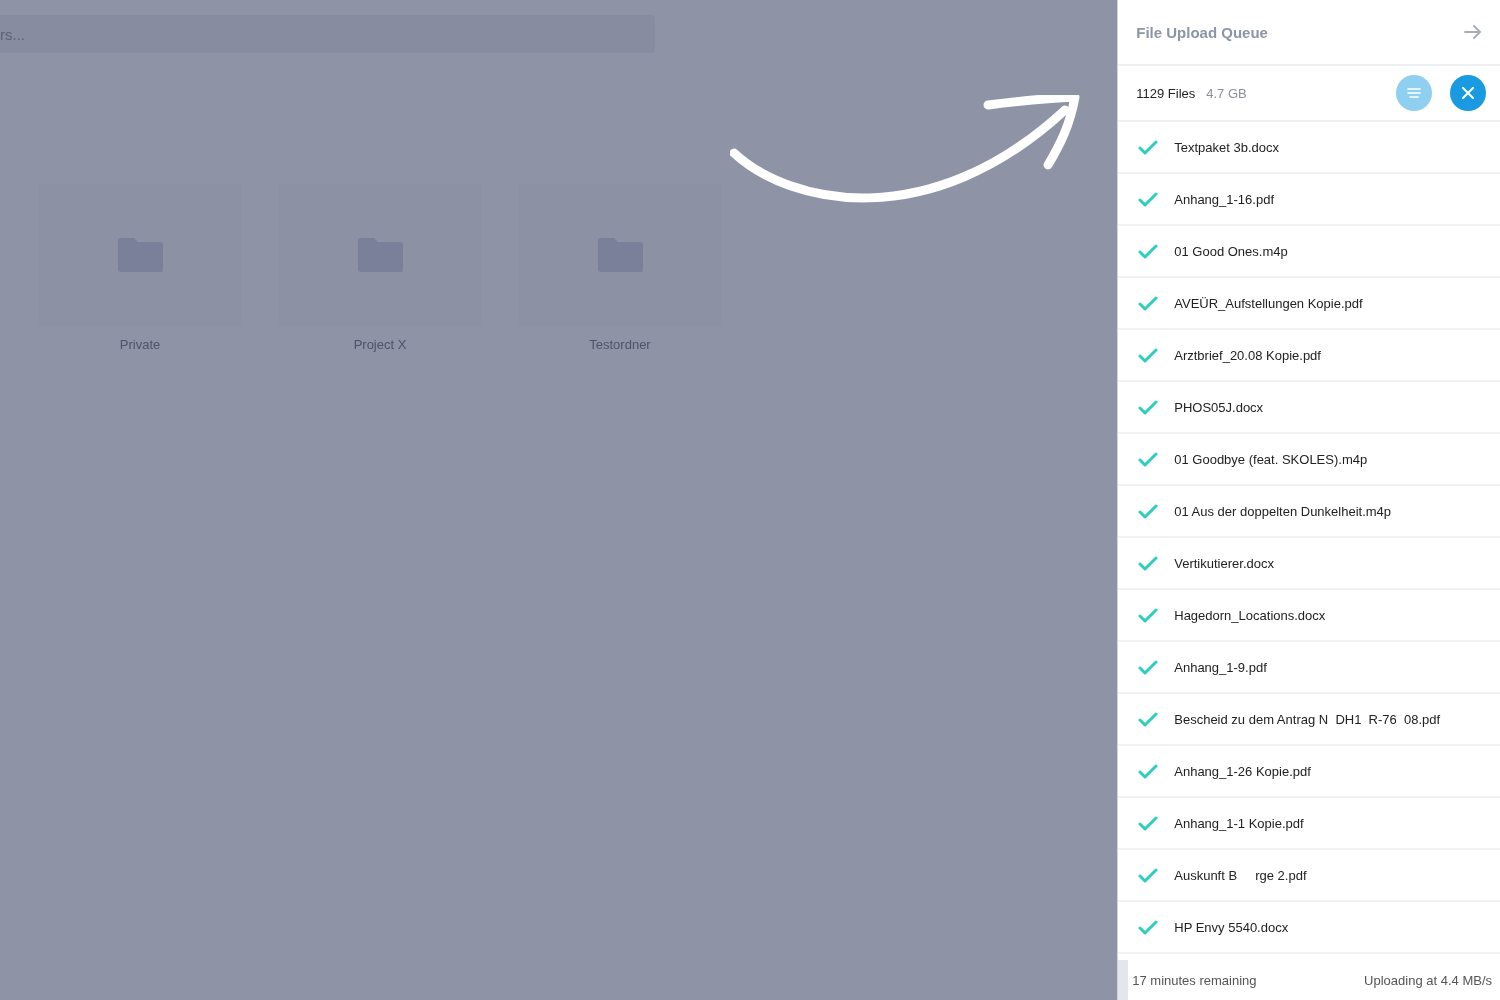 The width and height of the screenshot is (1500, 1000). What do you see at coordinates (1224, 199) in the screenshot?
I see `file-name: Anhang_1-16.pdf` at bounding box center [1224, 199].